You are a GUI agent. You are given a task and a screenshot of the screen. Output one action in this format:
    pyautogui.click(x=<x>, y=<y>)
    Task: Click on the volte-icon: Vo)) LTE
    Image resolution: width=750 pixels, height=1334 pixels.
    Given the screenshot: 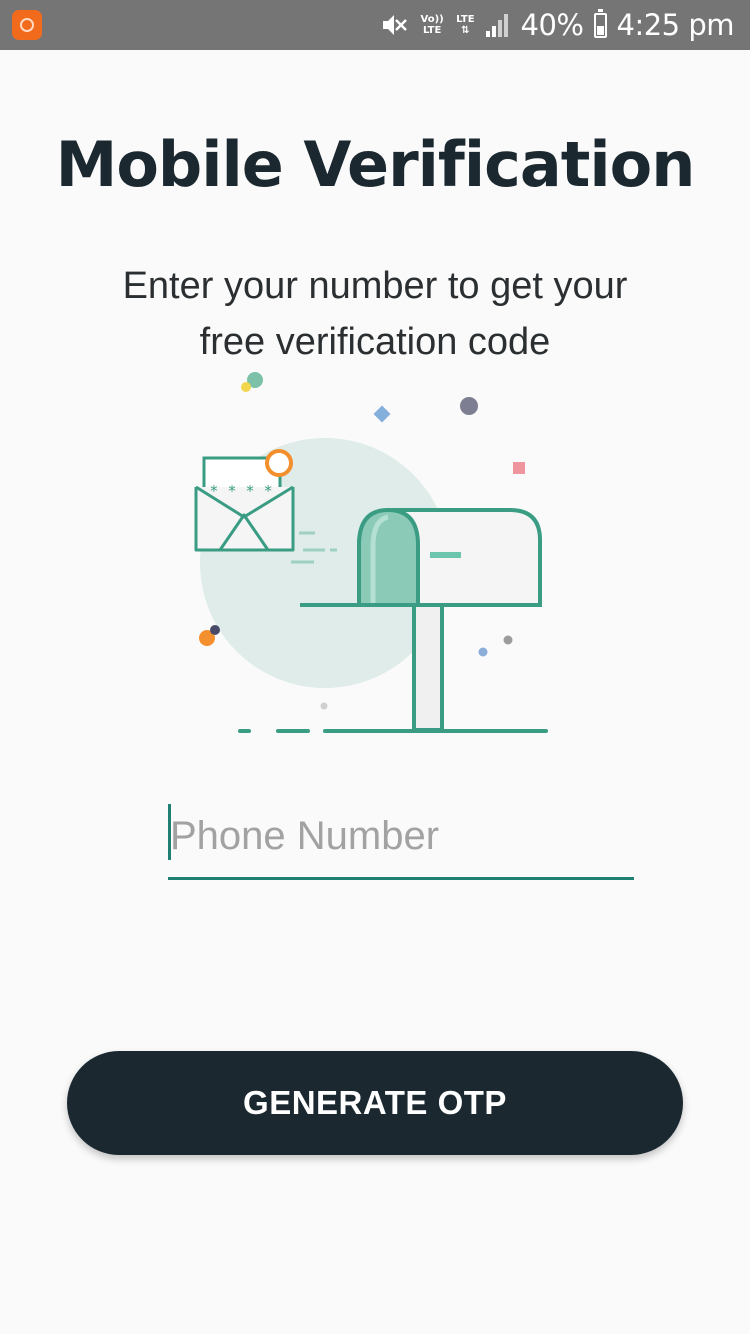 What is the action you would take?
    pyautogui.click(x=432, y=25)
    